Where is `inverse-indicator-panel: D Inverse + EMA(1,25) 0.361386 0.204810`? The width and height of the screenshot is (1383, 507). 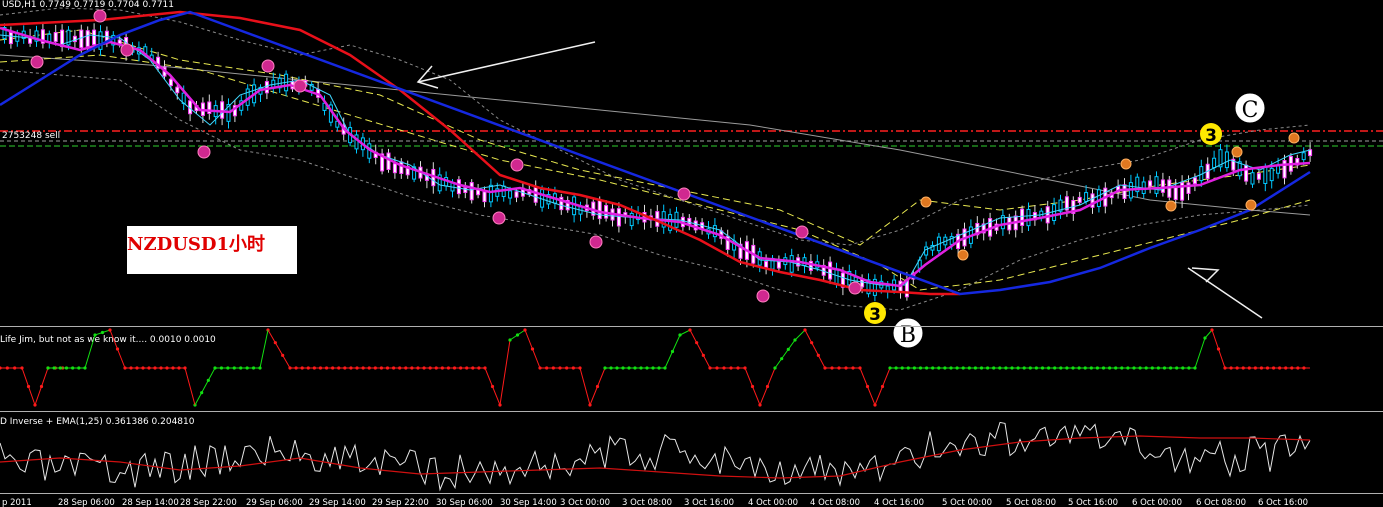 inverse-indicator-panel: D Inverse + EMA(1,25) 0.361386 0.204810 is located at coordinates (655, 454).